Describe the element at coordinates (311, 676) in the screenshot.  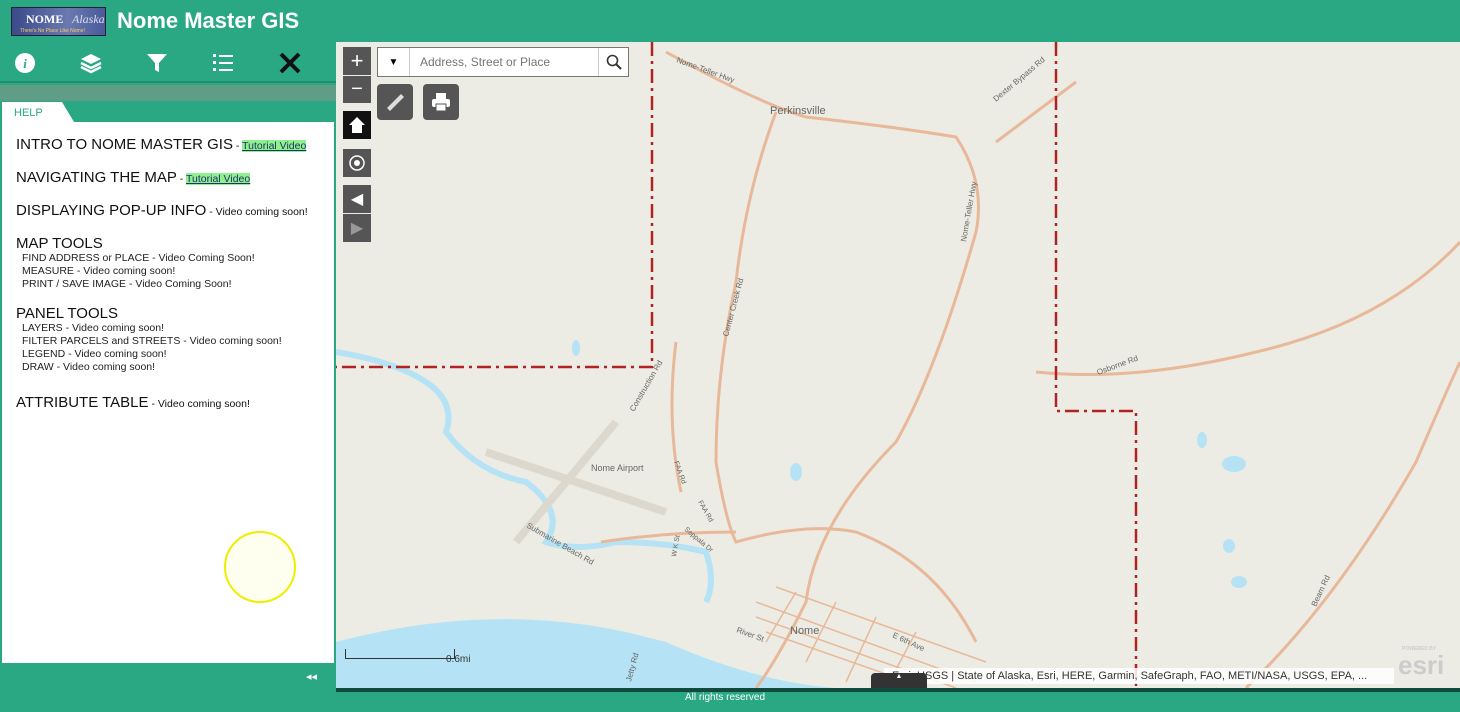
I see `collapse-panel-button: ◂◂` at that location.